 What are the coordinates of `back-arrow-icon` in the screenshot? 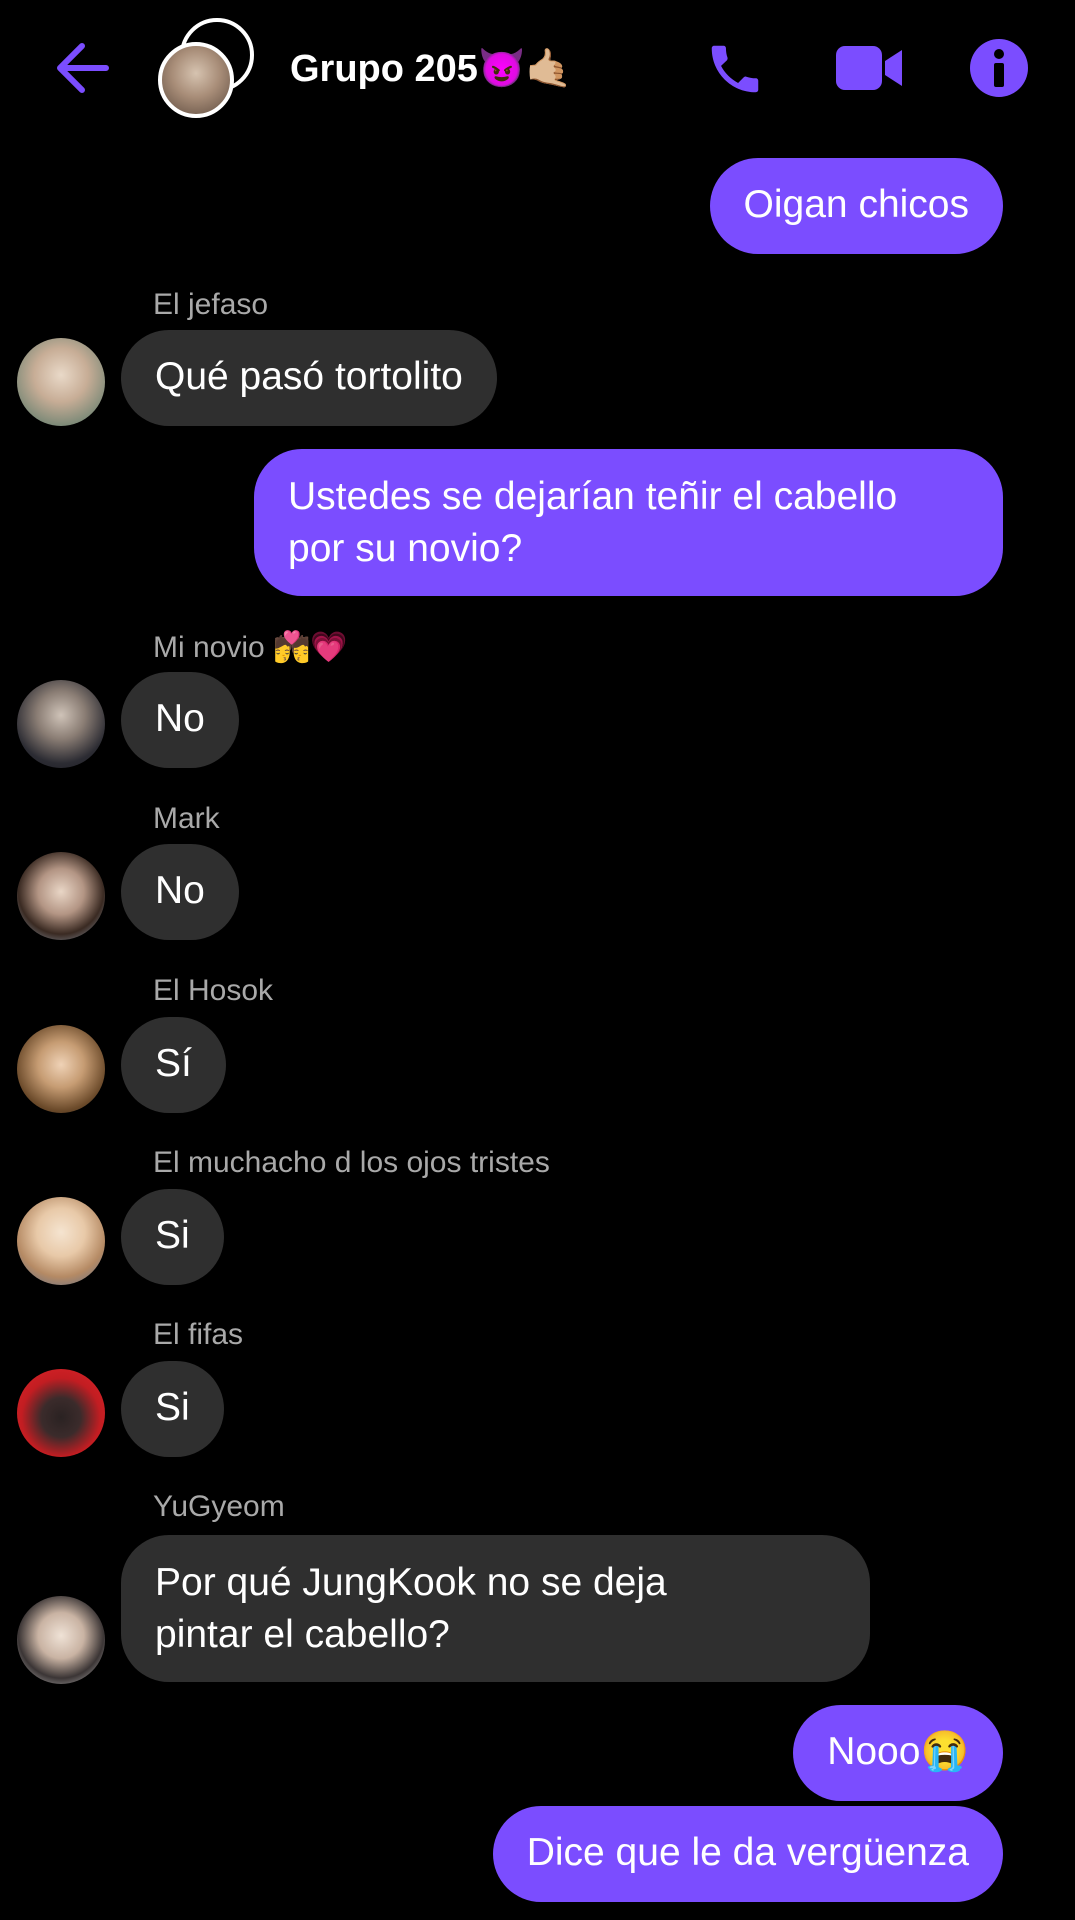 It's located at (82, 68).